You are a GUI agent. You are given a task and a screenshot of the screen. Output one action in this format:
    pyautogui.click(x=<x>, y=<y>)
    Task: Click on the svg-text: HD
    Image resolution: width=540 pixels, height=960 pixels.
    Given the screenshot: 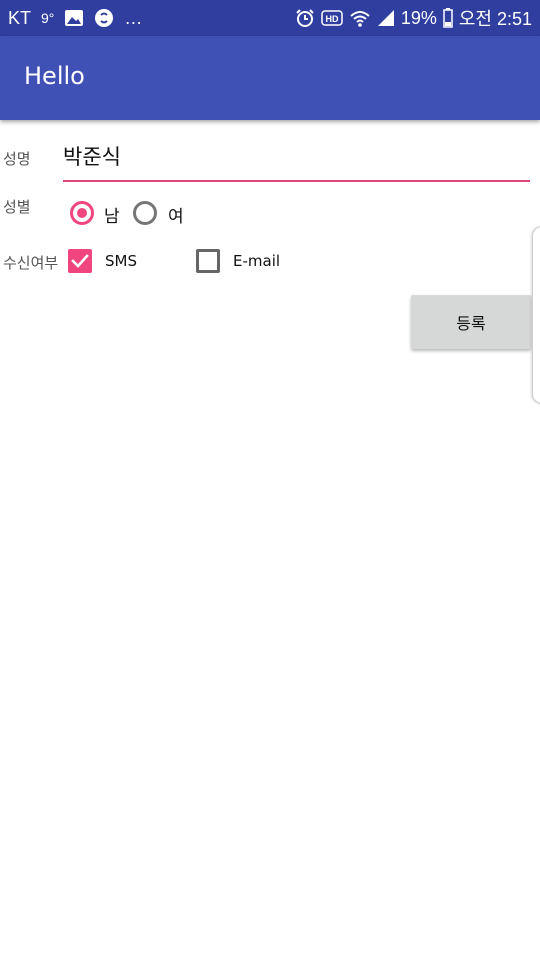 What is the action you would take?
    pyautogui.click(x=331, y=19)
    